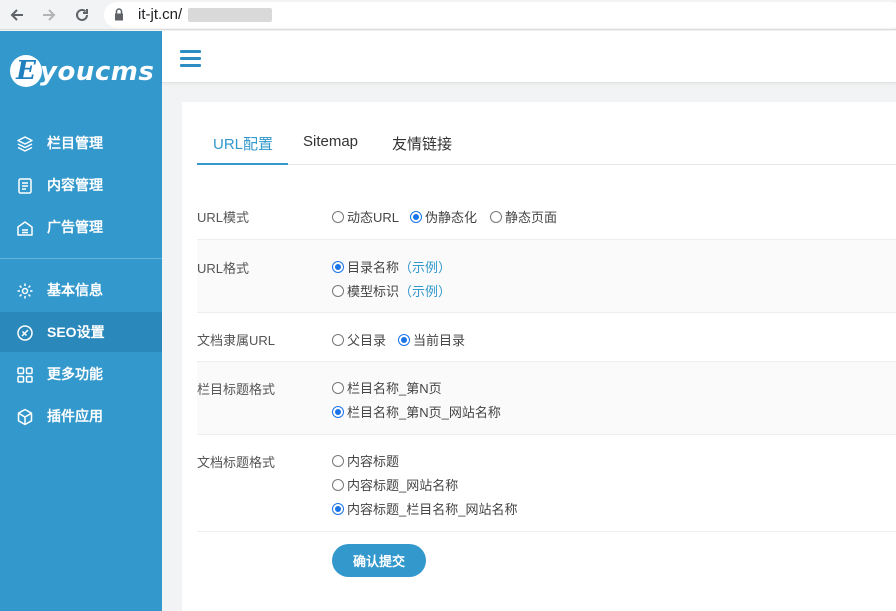  Describe the element at coordinates (190, 58) in the screenshot. I see `menu-toggle-icon` at that location.